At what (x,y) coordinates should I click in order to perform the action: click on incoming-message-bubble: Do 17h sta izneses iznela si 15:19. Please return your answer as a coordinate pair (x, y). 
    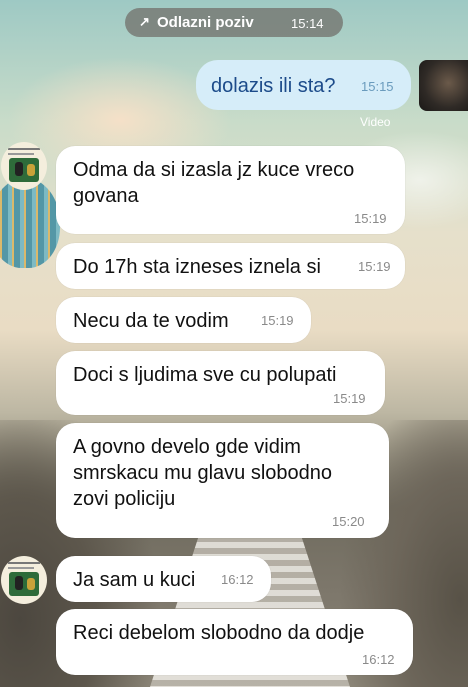
    Looking at the image, I should click on (230, 266).